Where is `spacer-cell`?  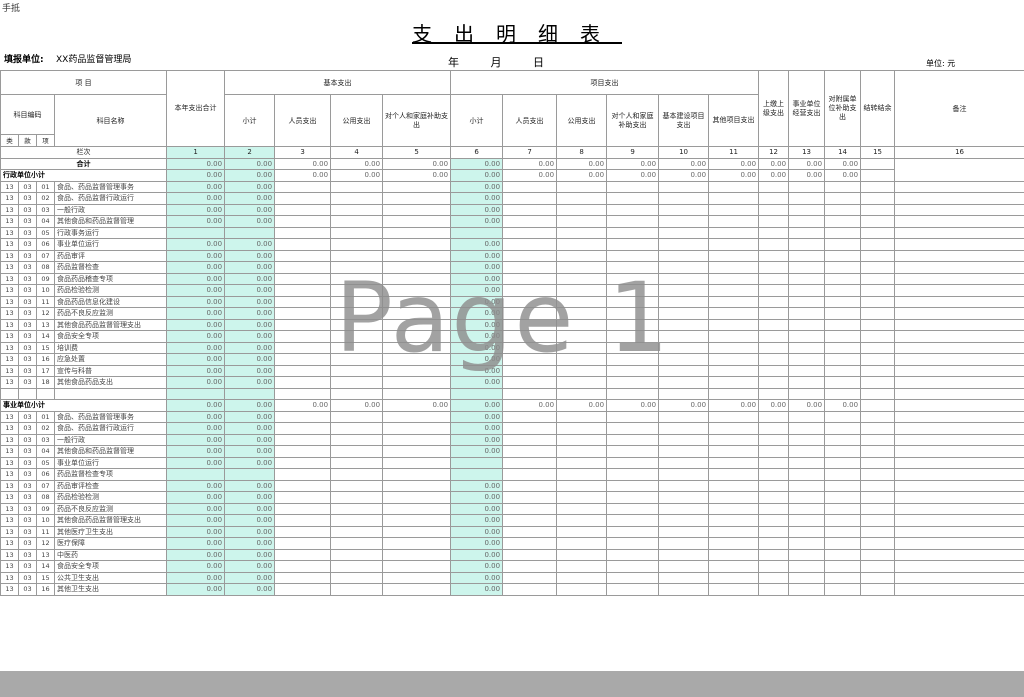
spacer-cell is located at coordinates (196, 393).